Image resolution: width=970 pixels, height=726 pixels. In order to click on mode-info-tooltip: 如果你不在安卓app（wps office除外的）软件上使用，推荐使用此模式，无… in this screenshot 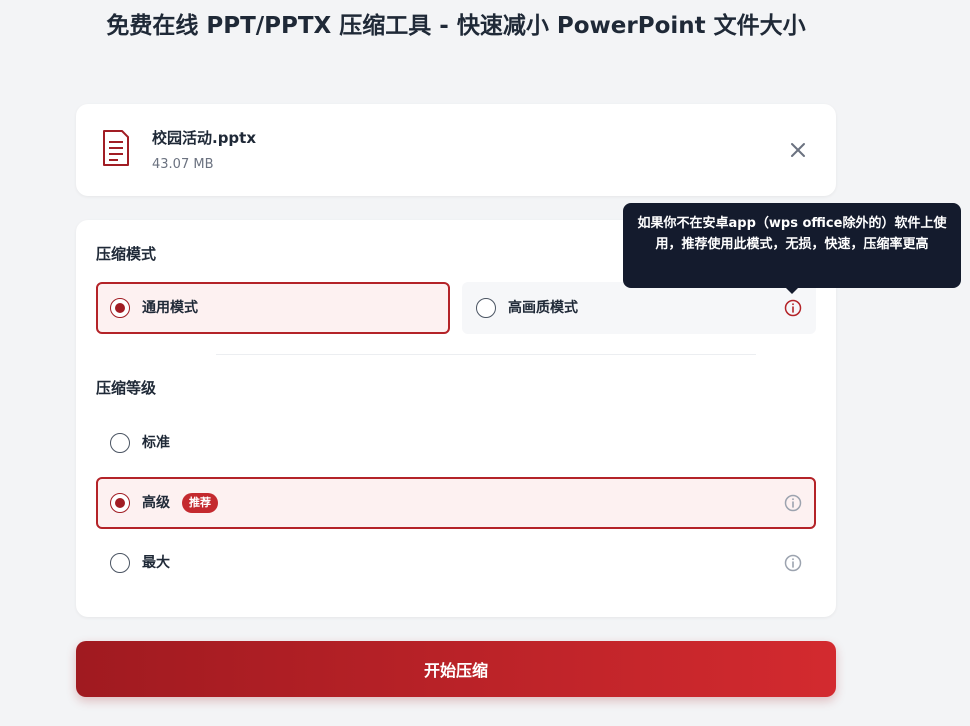, I will do `click(792, 248)`.